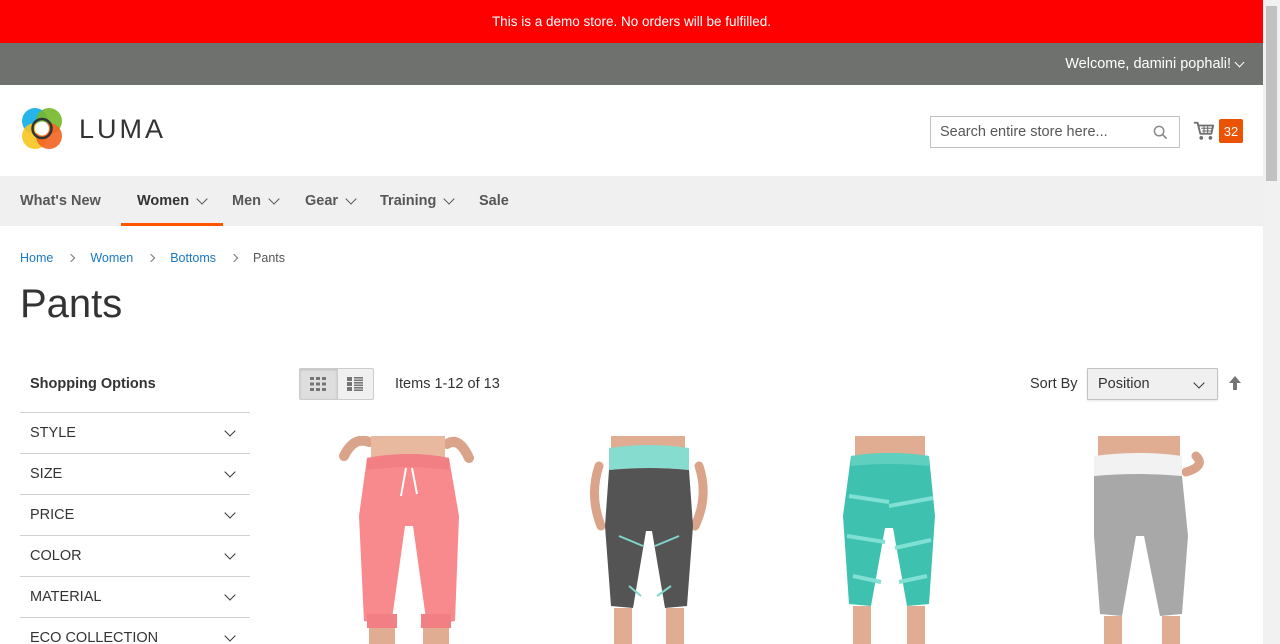  I want to click on teal-capri-illustration, so click(889, 540).